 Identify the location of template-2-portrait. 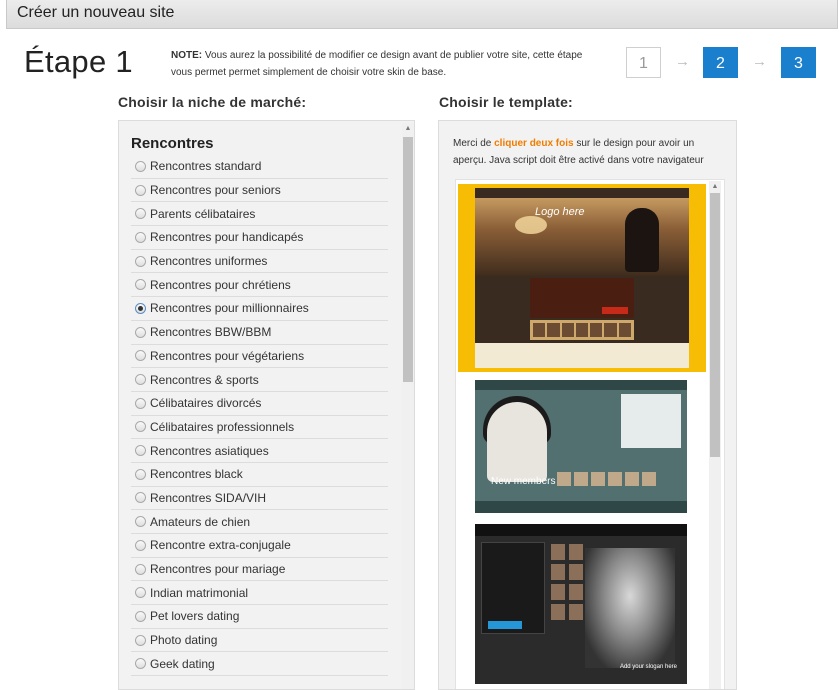
(517, 442).